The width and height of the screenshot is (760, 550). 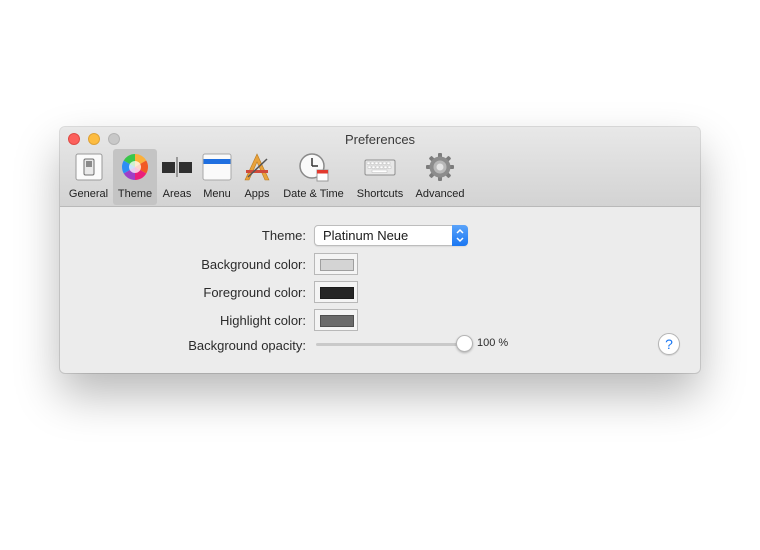 What do you see at coordinates (88, 194) in the screenshot?
I see `tab-general-label: General` at bounding box center [88, 194].